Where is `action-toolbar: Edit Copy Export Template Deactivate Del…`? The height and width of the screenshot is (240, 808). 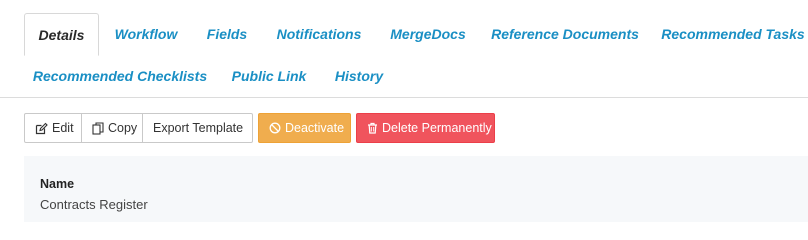
action-toolbar: Edit Copy Export Template Deactivate Del… is located at coordinates (259, 128).